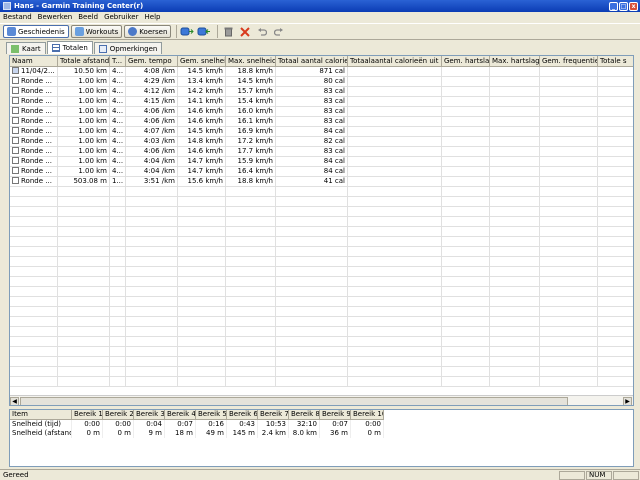 The height and width of the screenshot is (480, 640). I want to click on column-header: Max. hartslag, so click(515, 61).